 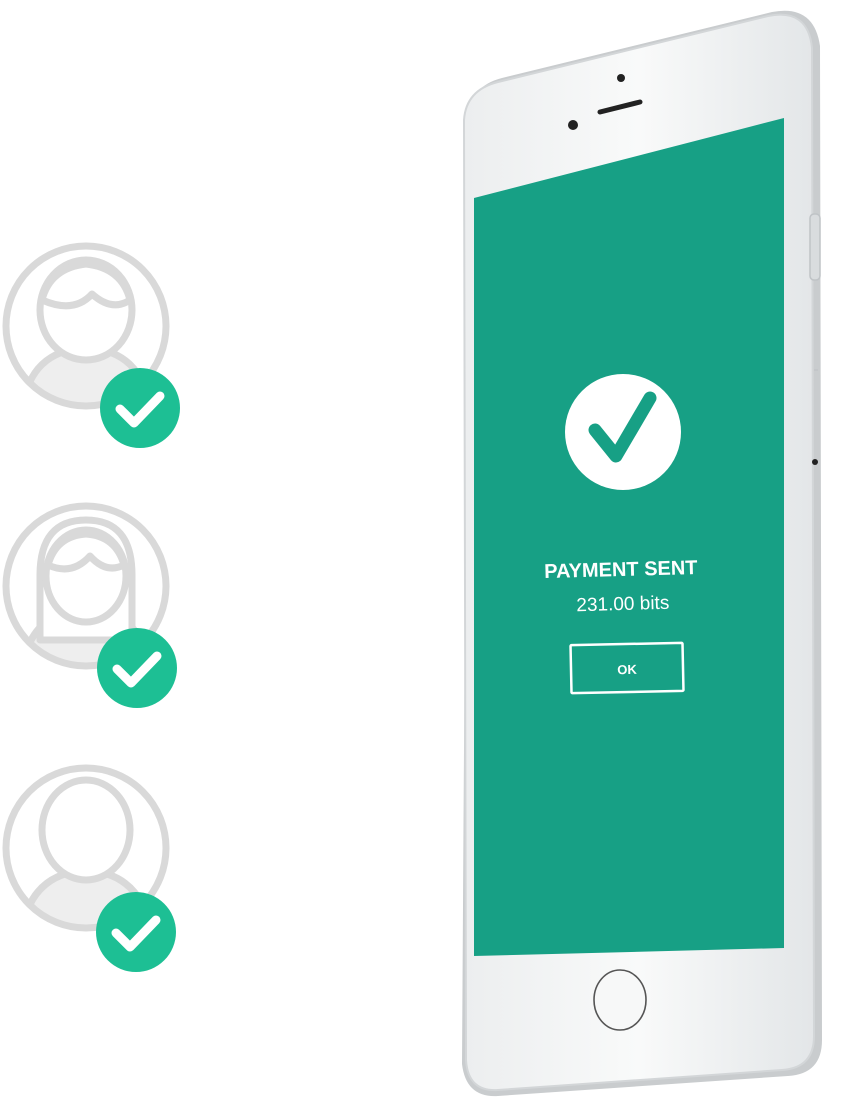 What do you see at coordinates (622, 604) in the screenshot?
I see `payment-amount: 231.00 bits` at bounding box center [622, 604].